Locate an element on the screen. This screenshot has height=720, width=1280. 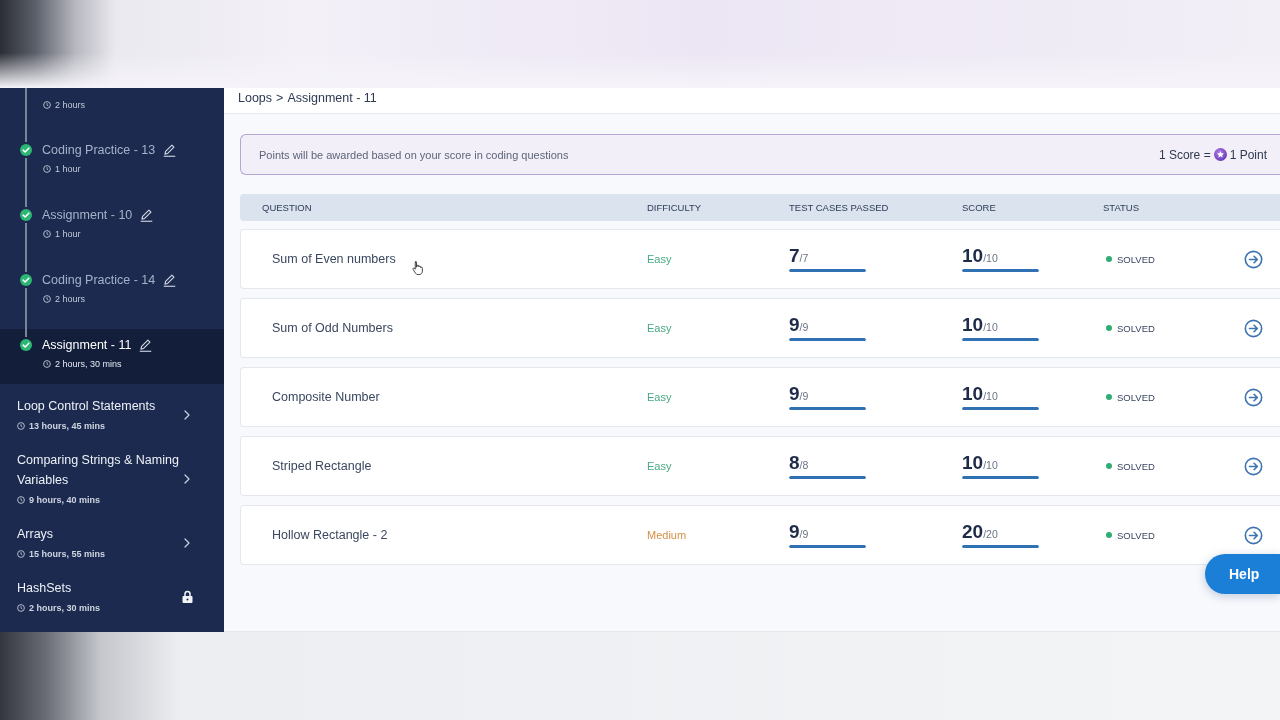
score-max-value: /20 is located at coordinates (990, 535).